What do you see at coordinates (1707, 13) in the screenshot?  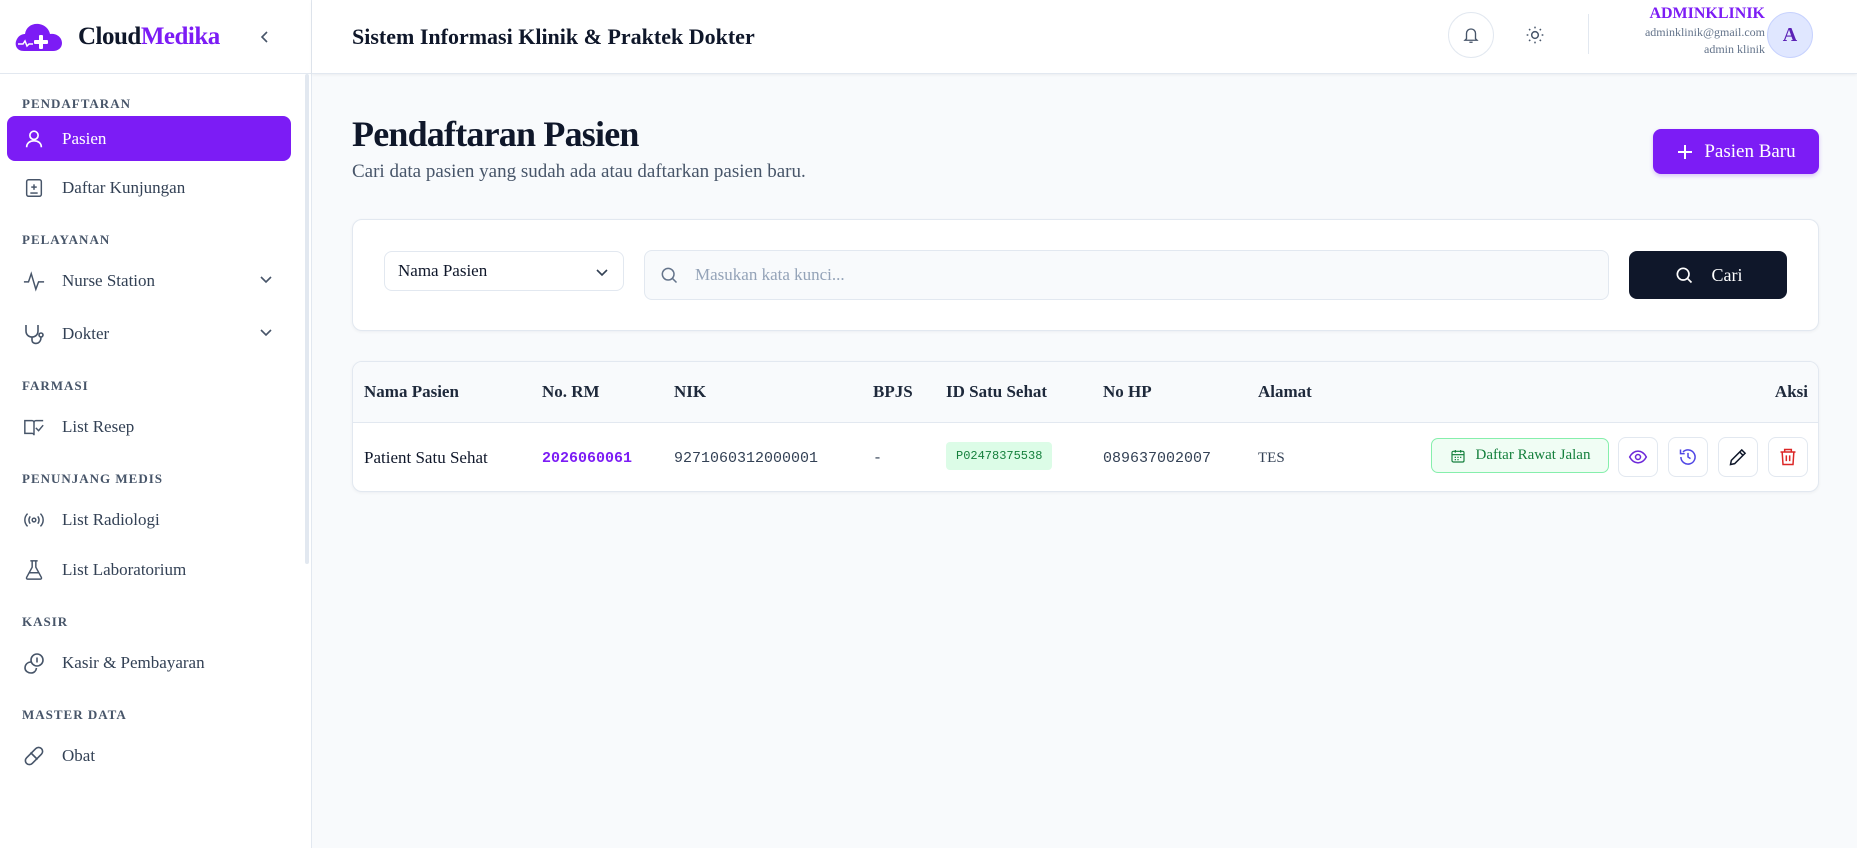 I see `user-name: ADMINKLINIK` at bounding box center [1707, 13].